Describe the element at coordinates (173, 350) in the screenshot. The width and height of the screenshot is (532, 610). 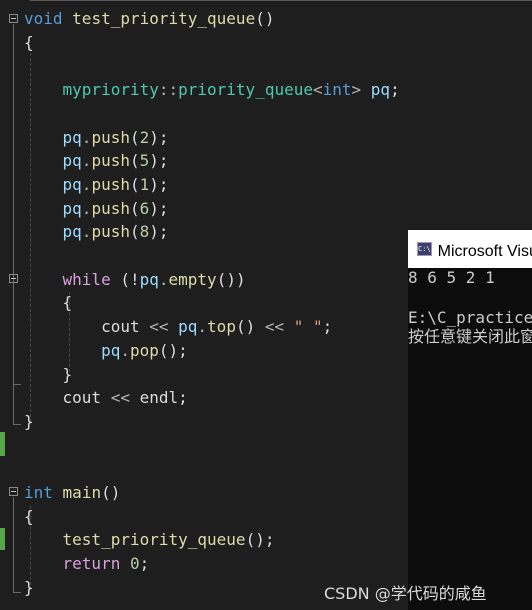
I see `code-token: ();` at that location.